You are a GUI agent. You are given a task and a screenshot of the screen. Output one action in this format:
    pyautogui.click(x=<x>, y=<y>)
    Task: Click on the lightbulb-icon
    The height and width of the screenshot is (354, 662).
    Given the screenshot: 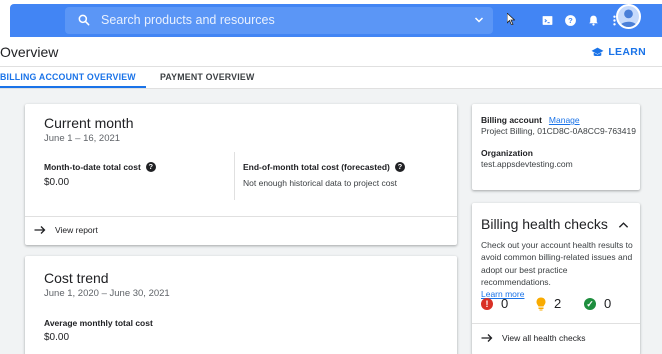 What is the action you would take?
    pyautogui.click(x=541, y=303)
    